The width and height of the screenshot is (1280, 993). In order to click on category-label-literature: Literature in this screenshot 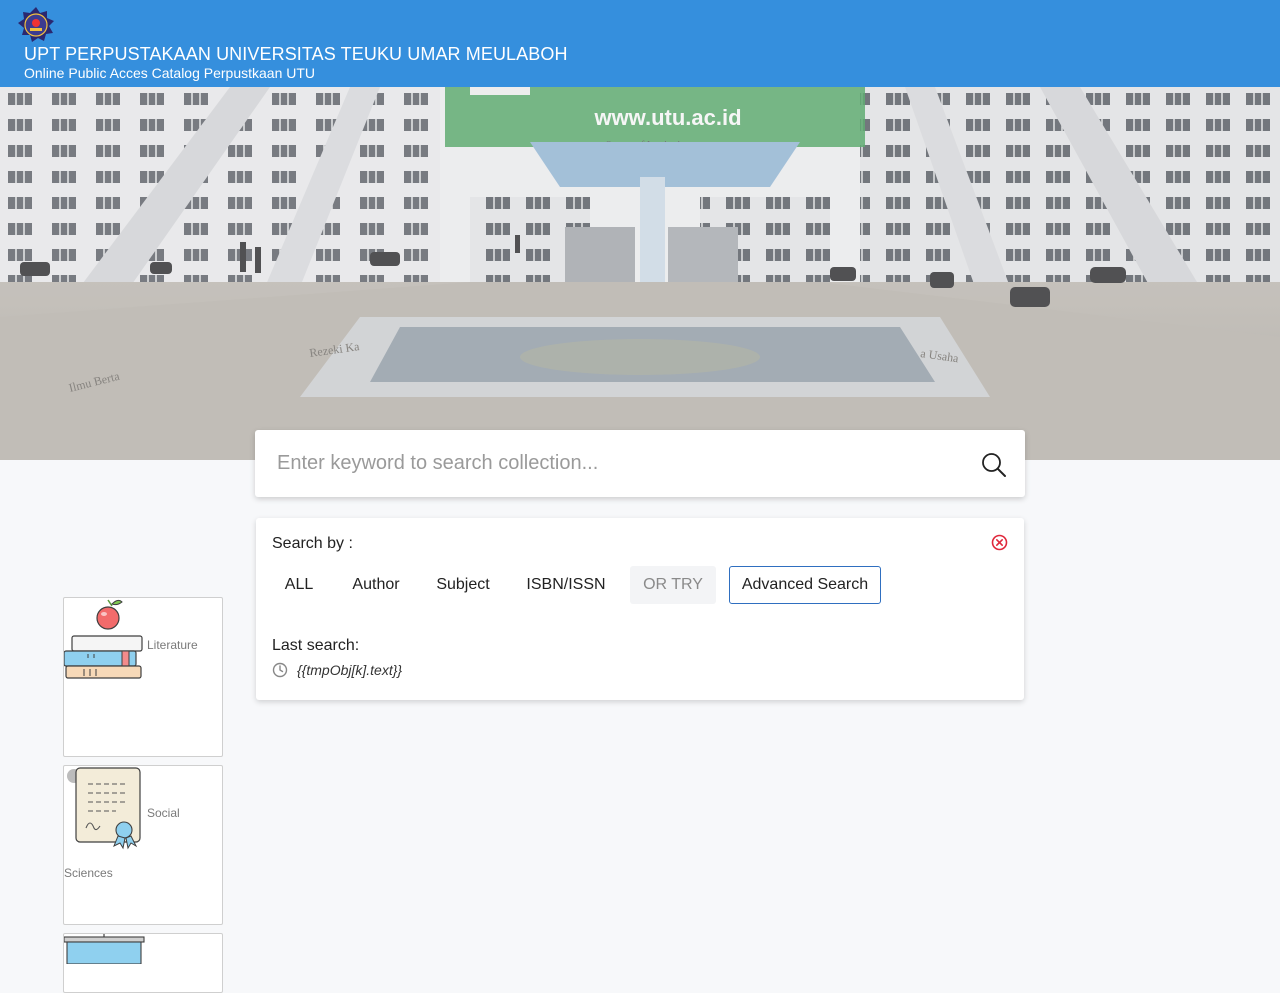, I will do `click(172, 645)`.